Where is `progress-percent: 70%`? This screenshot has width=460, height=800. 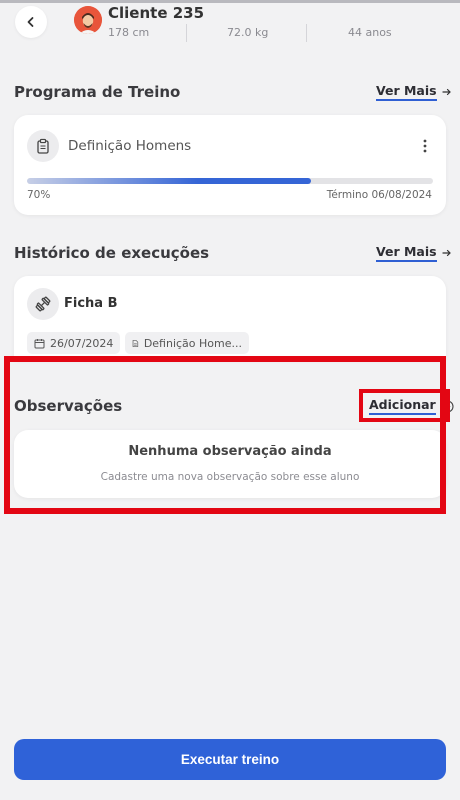 progress-percent: 70% is located at coordinates (39, 195).